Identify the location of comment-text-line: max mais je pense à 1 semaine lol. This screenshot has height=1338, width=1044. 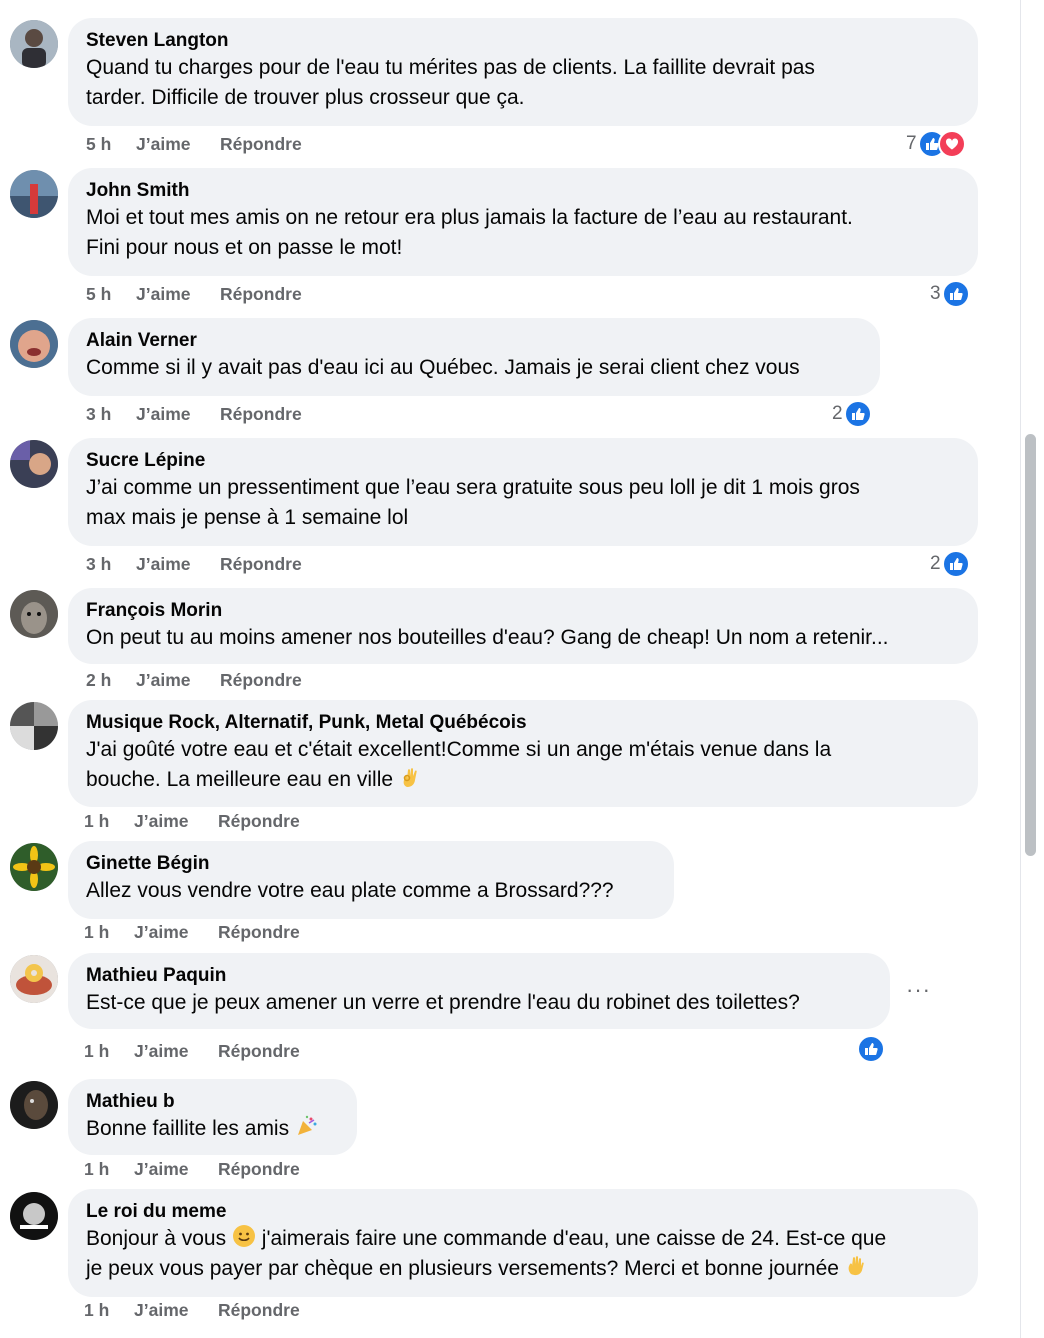
(247, 517).